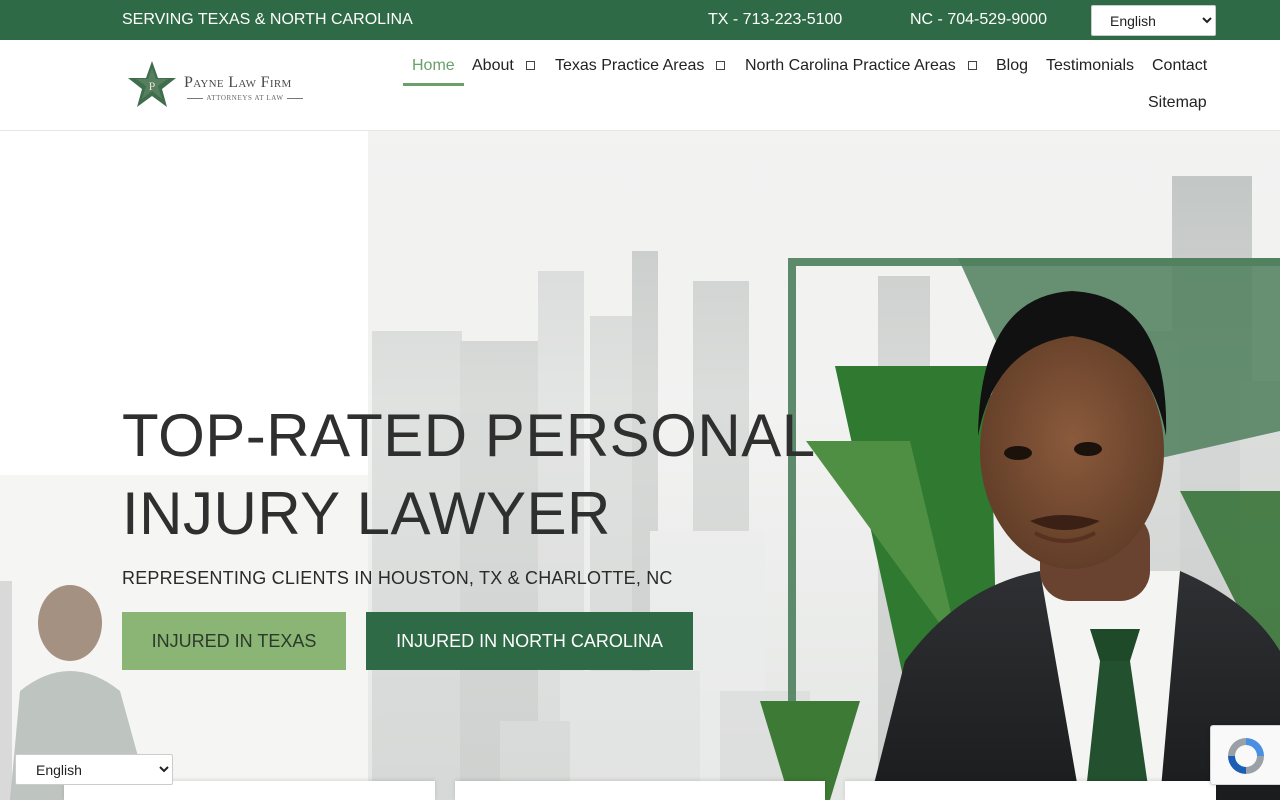 This screenshot has height=800, width=1280. I want to click on hero-title-line2: INJURY LAWYER, so click(366, 513).